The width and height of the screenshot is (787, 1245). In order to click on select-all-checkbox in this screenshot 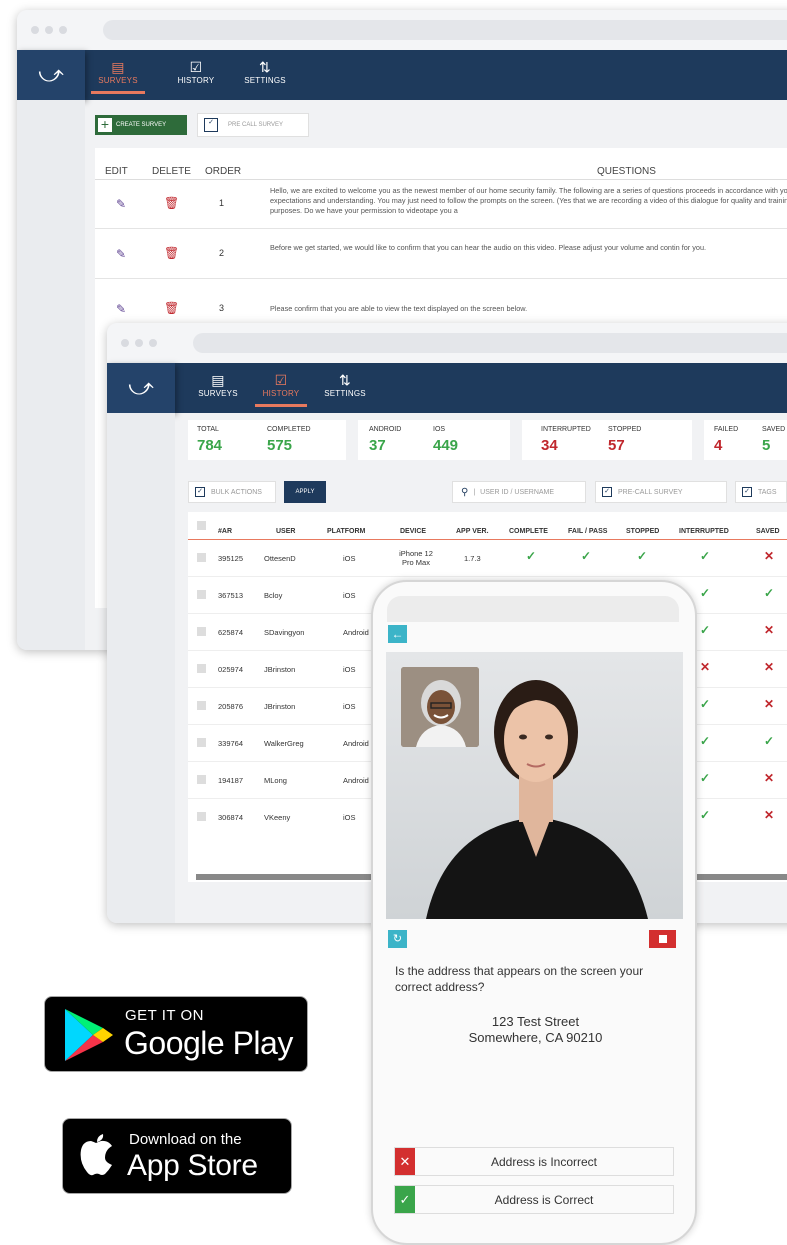, I will do `click(201, 525)`.